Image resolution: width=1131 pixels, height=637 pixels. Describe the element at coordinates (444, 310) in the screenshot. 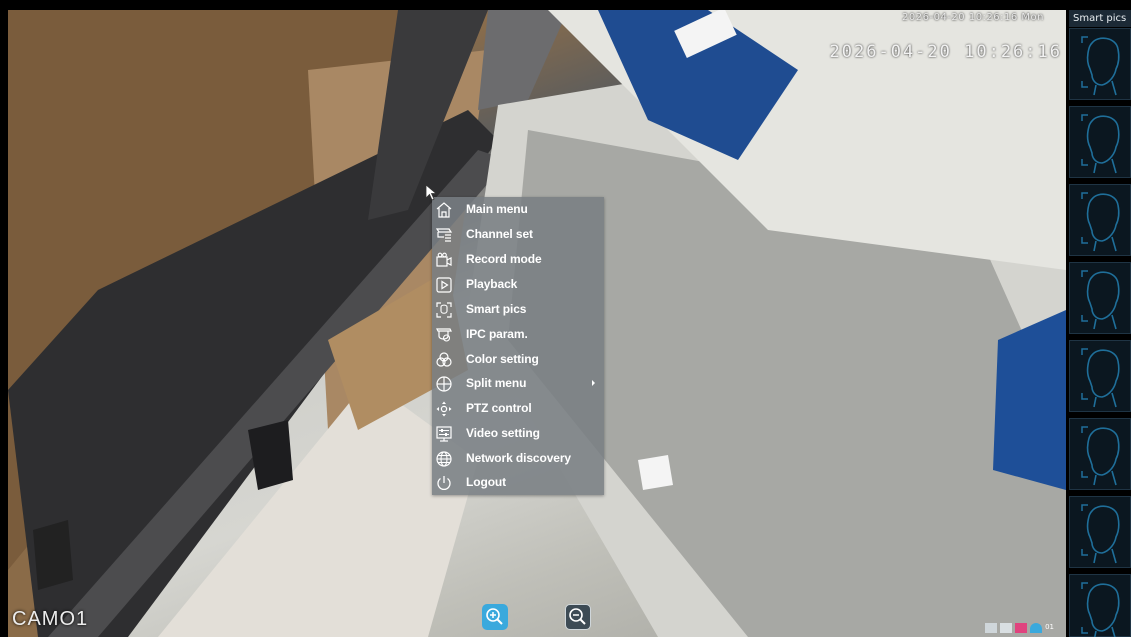

I see `face-frame-icon` at that location.